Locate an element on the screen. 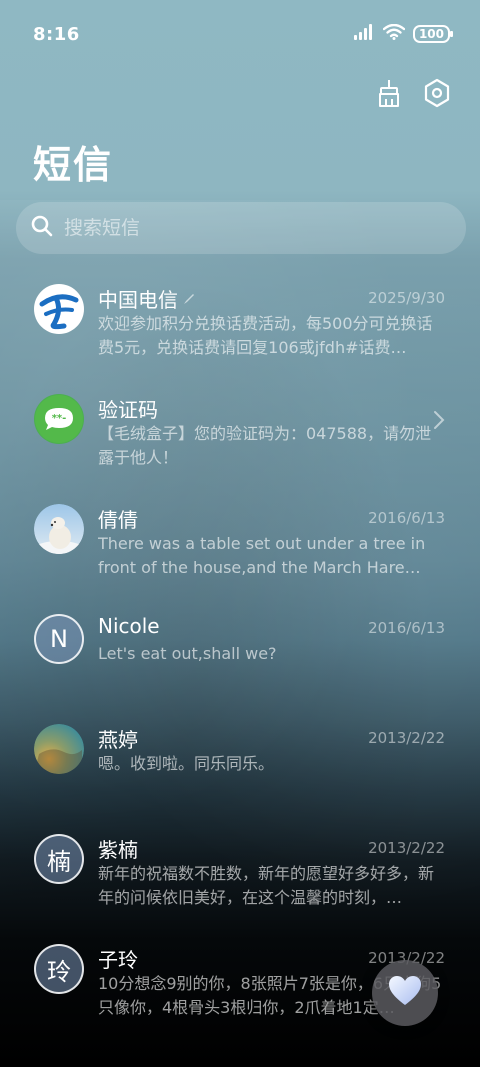 This screenshot has height=1067, width=480. pencil-icon is located at coordinates (189, 299).